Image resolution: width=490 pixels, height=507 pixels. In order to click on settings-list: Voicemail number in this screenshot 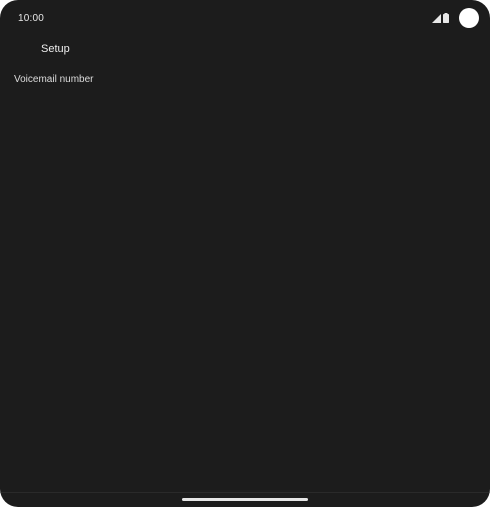, I will do `click(245, 80)`.